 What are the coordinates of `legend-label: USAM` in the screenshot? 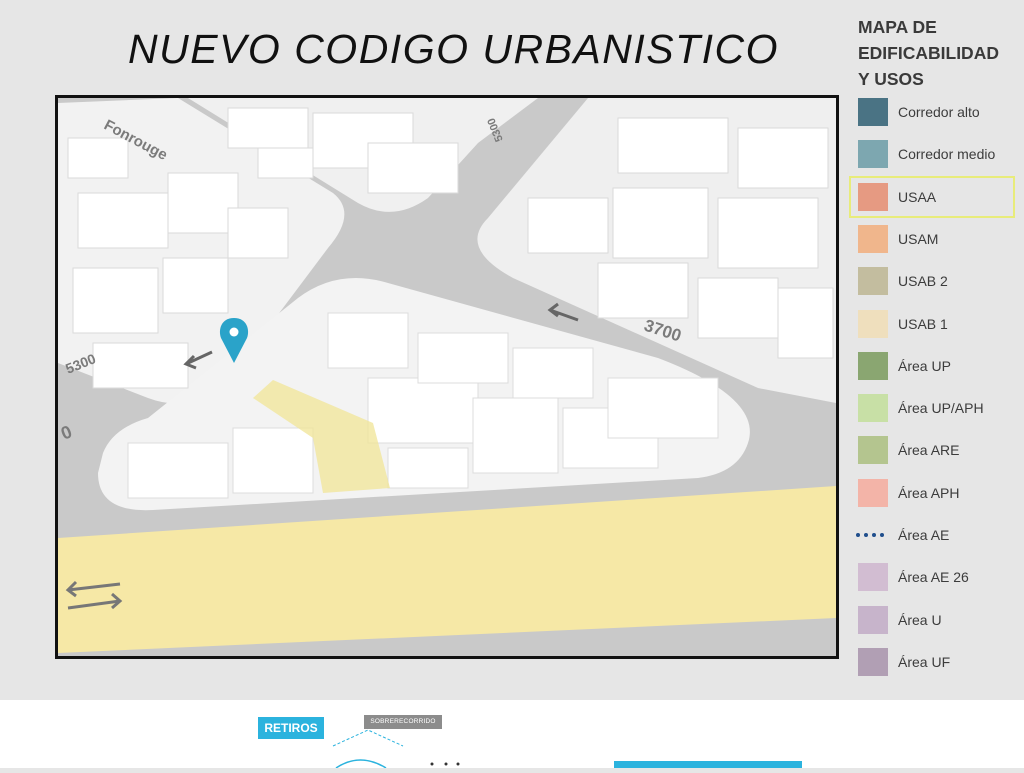 It's located at (918, 238).